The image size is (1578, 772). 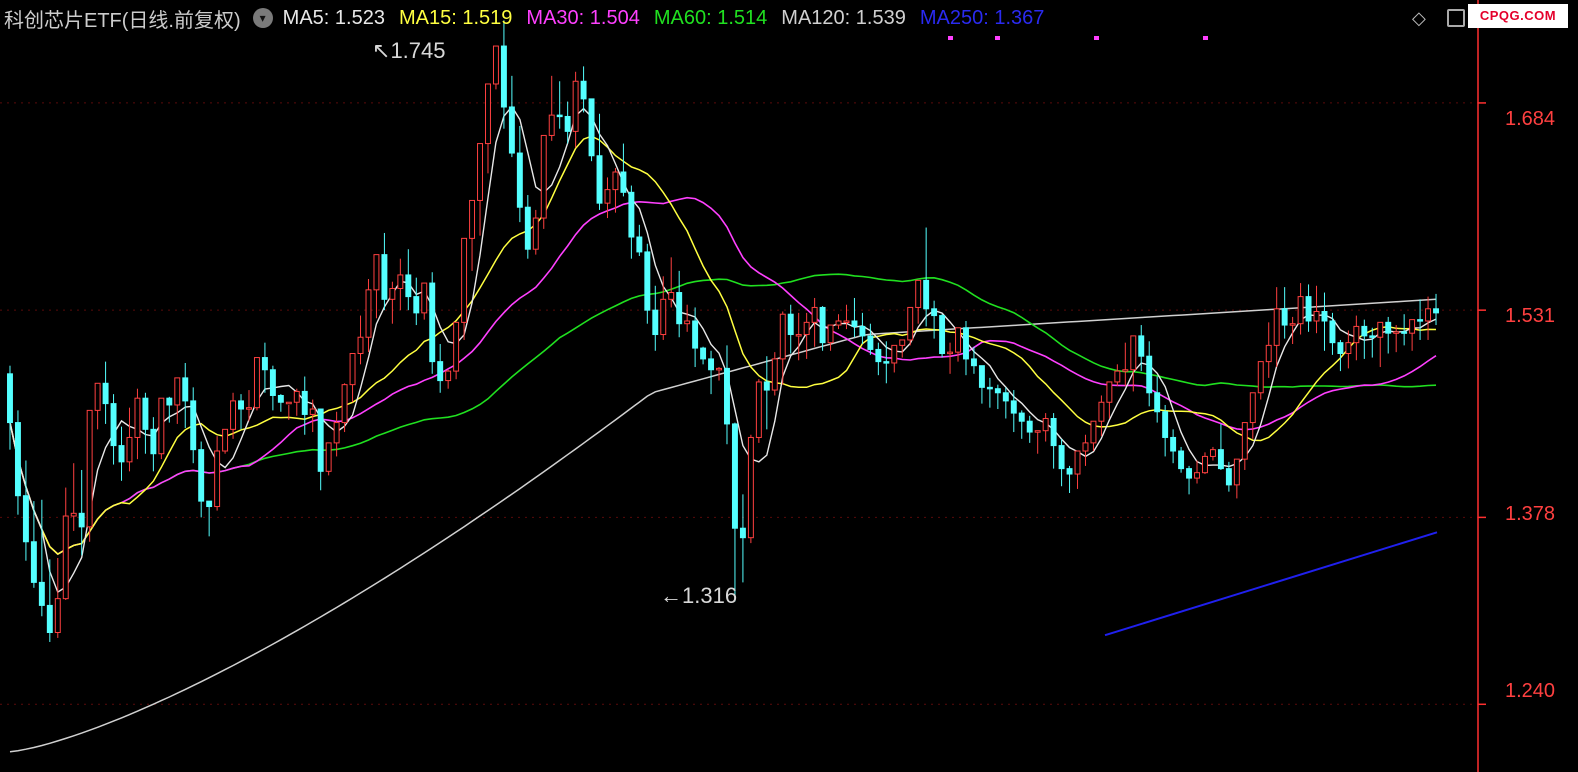 I want to click on ma30-name: MA30, so click(x=552, y=17).